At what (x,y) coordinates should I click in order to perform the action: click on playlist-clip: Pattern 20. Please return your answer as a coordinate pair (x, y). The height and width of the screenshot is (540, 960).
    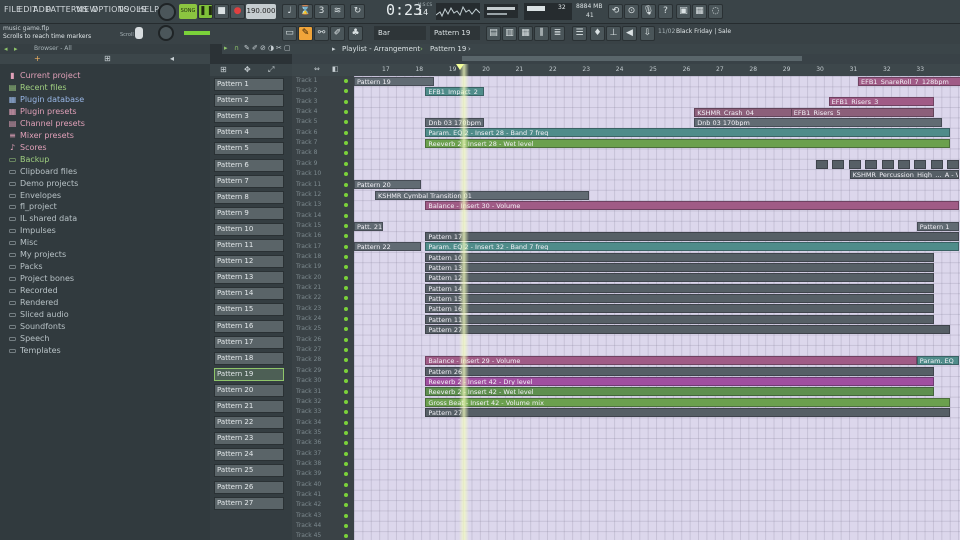
    Looking at the image, I should click on (388, 185).